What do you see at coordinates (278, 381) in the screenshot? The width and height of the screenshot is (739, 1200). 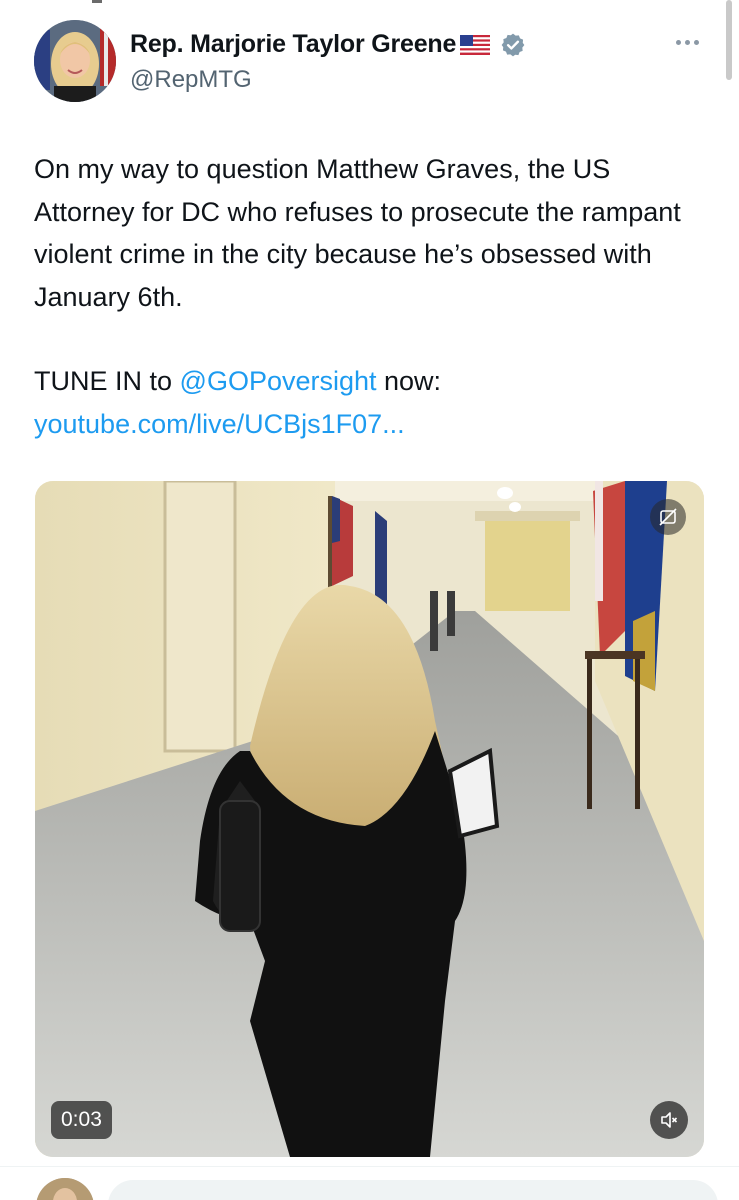 I see `mention-link: @GOPoversight` at bounding box center [278, 381].